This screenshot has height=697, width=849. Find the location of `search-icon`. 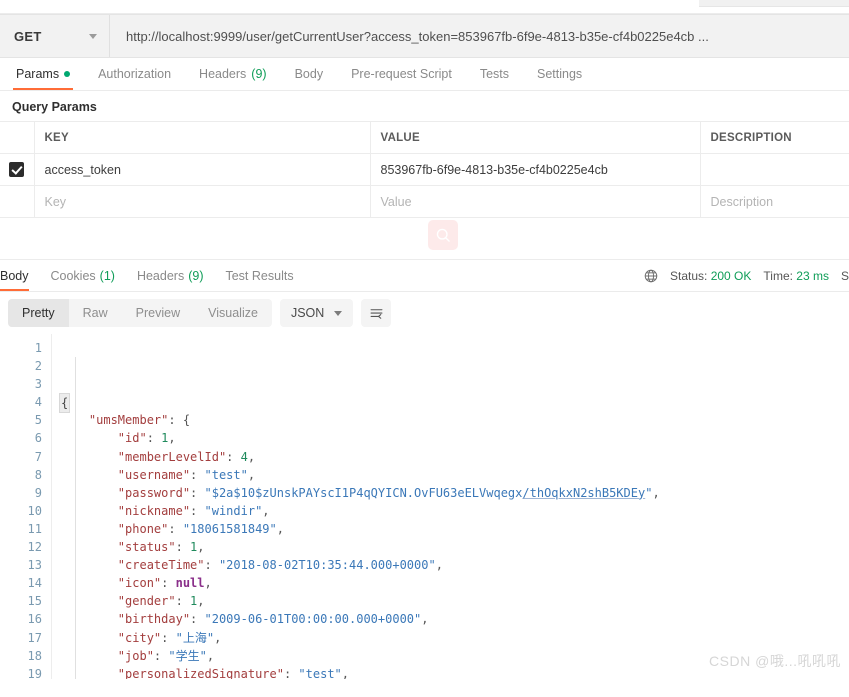

search-icon is located at coordinates (443, 235).